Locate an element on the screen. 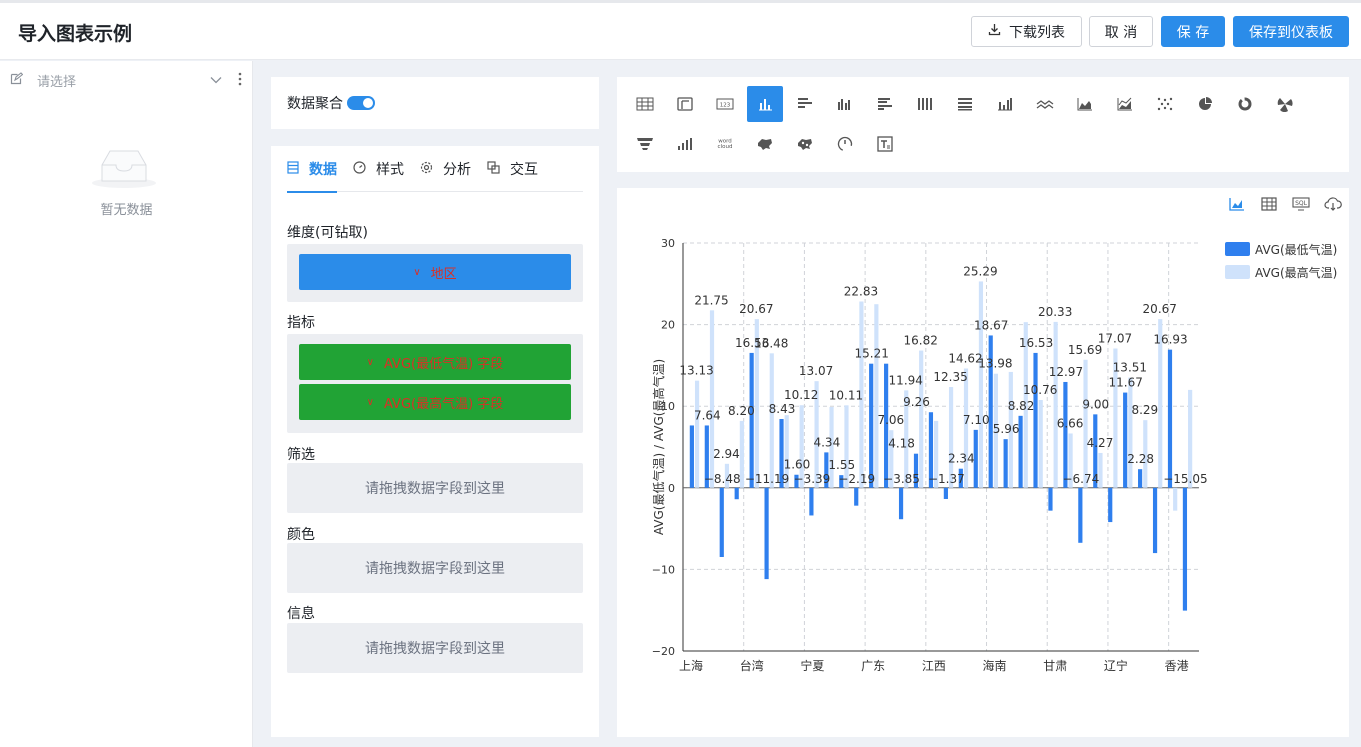  cloud-download-icon is located at coordinates (1333, 204).